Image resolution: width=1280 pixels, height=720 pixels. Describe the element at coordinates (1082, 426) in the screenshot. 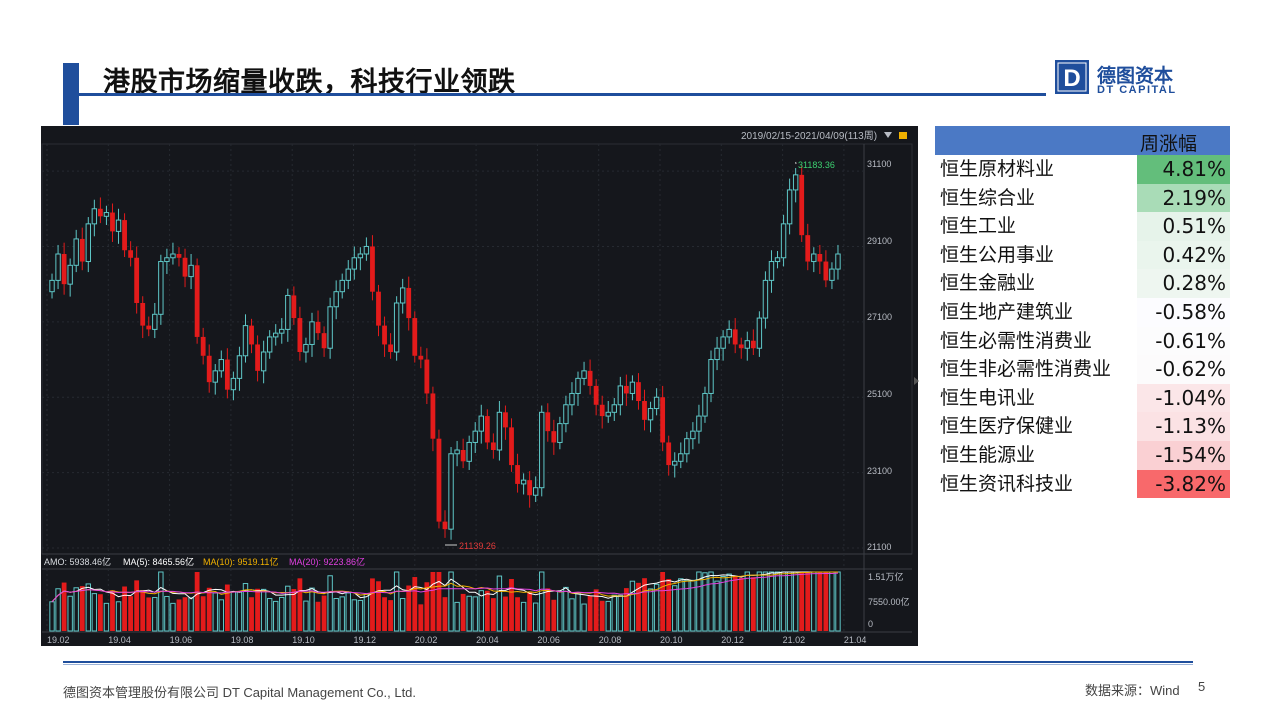

I see `table-row: 恒生医疗保健业 -1.13%` at that location.